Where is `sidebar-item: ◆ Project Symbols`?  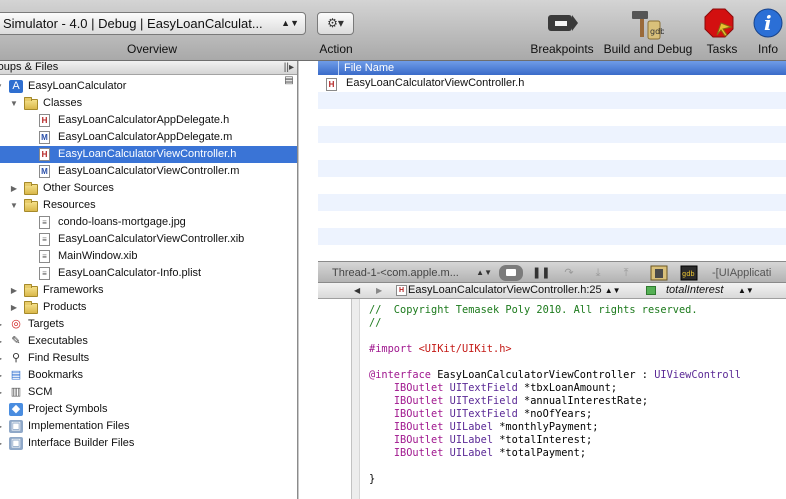
sidebar-item: ◆ Project Symbols is located at coordinates (148, 409).